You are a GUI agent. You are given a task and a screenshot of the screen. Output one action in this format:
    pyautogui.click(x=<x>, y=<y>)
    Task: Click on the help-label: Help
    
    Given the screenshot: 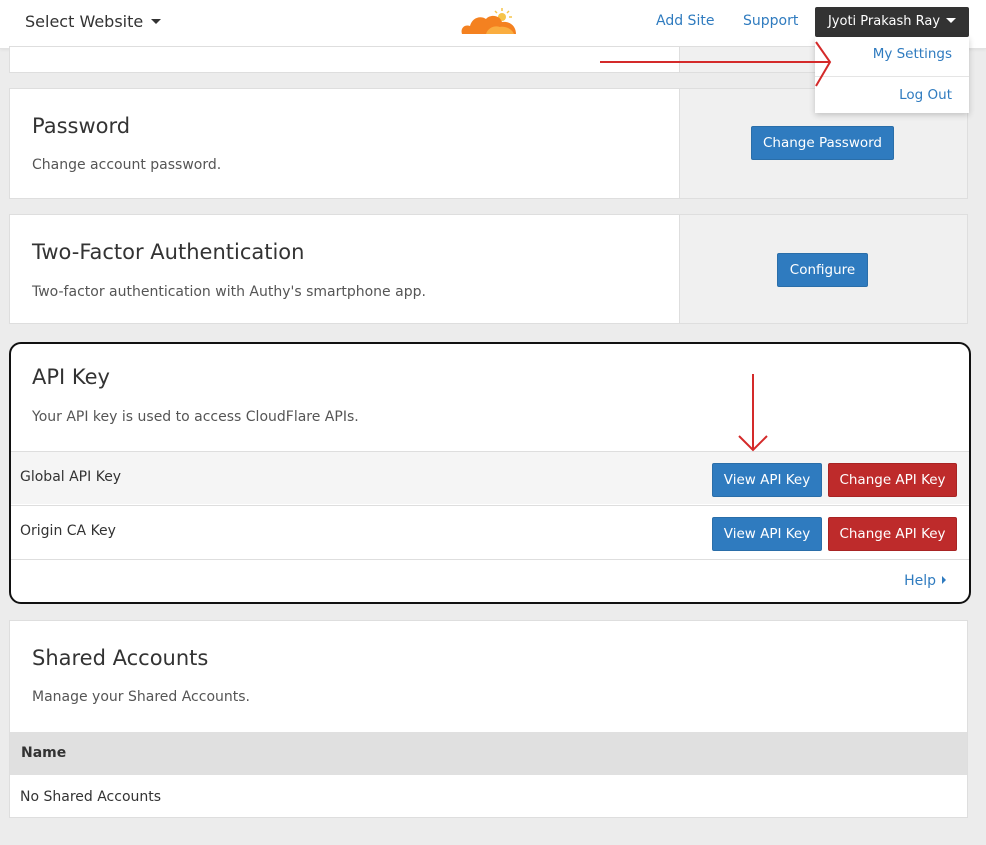 What is the action you would take?
    pyautogui.click(x=920, y=581)
    